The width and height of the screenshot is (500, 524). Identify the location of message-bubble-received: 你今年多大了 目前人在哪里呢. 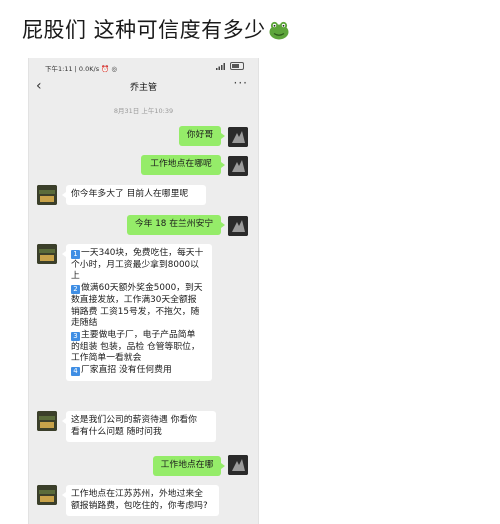
(134, 195).